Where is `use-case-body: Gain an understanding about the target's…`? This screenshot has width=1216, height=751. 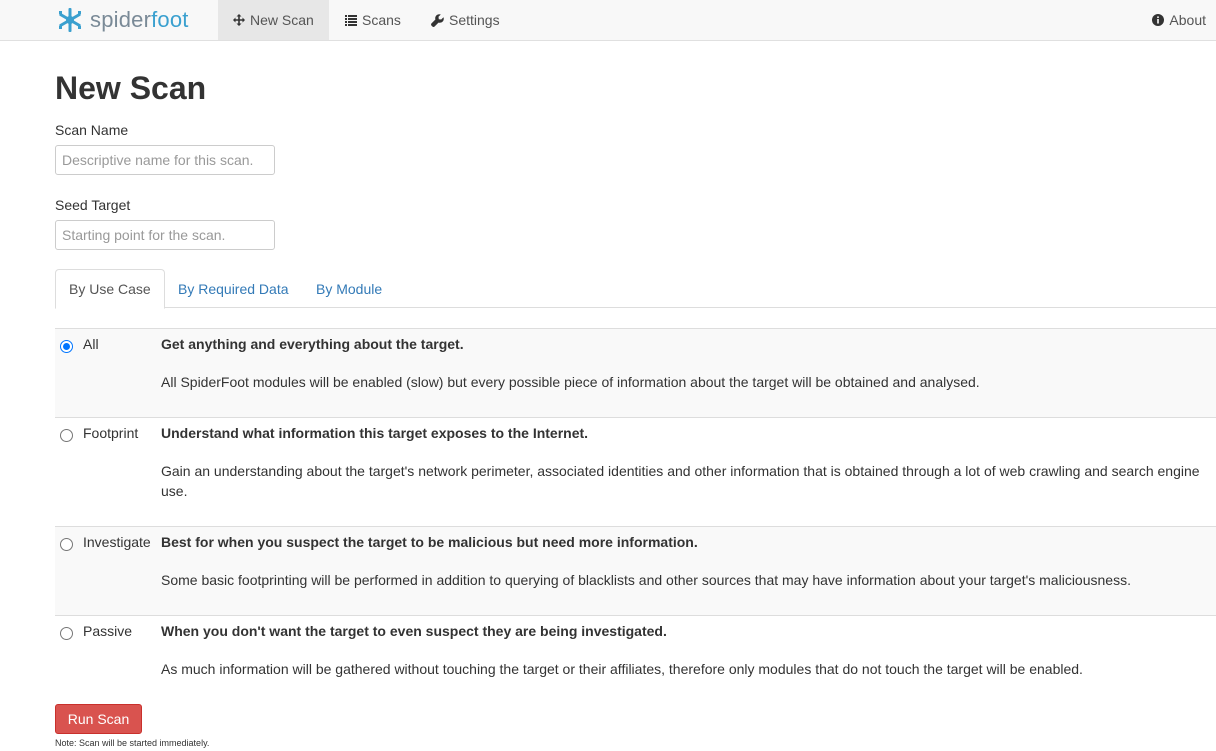
use-case-body: Gain an understanding about the target's… is located at coordinates (680, 481).